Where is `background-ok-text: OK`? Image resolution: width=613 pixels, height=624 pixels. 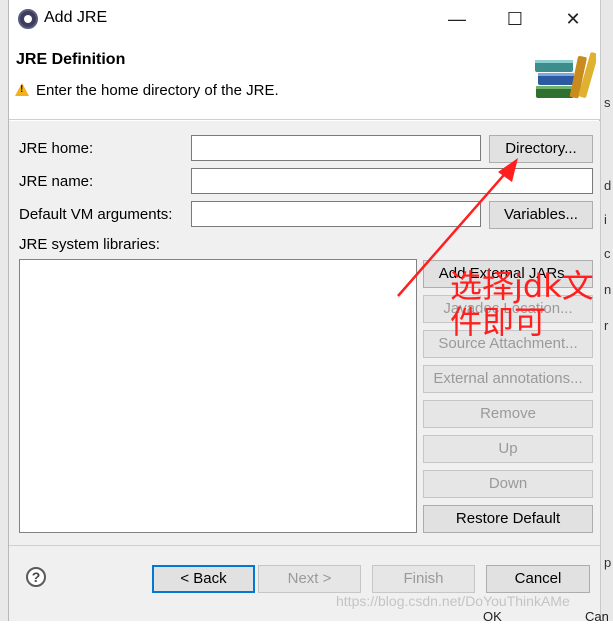 background-ok-text: OK is located at coordinates (492, 616).